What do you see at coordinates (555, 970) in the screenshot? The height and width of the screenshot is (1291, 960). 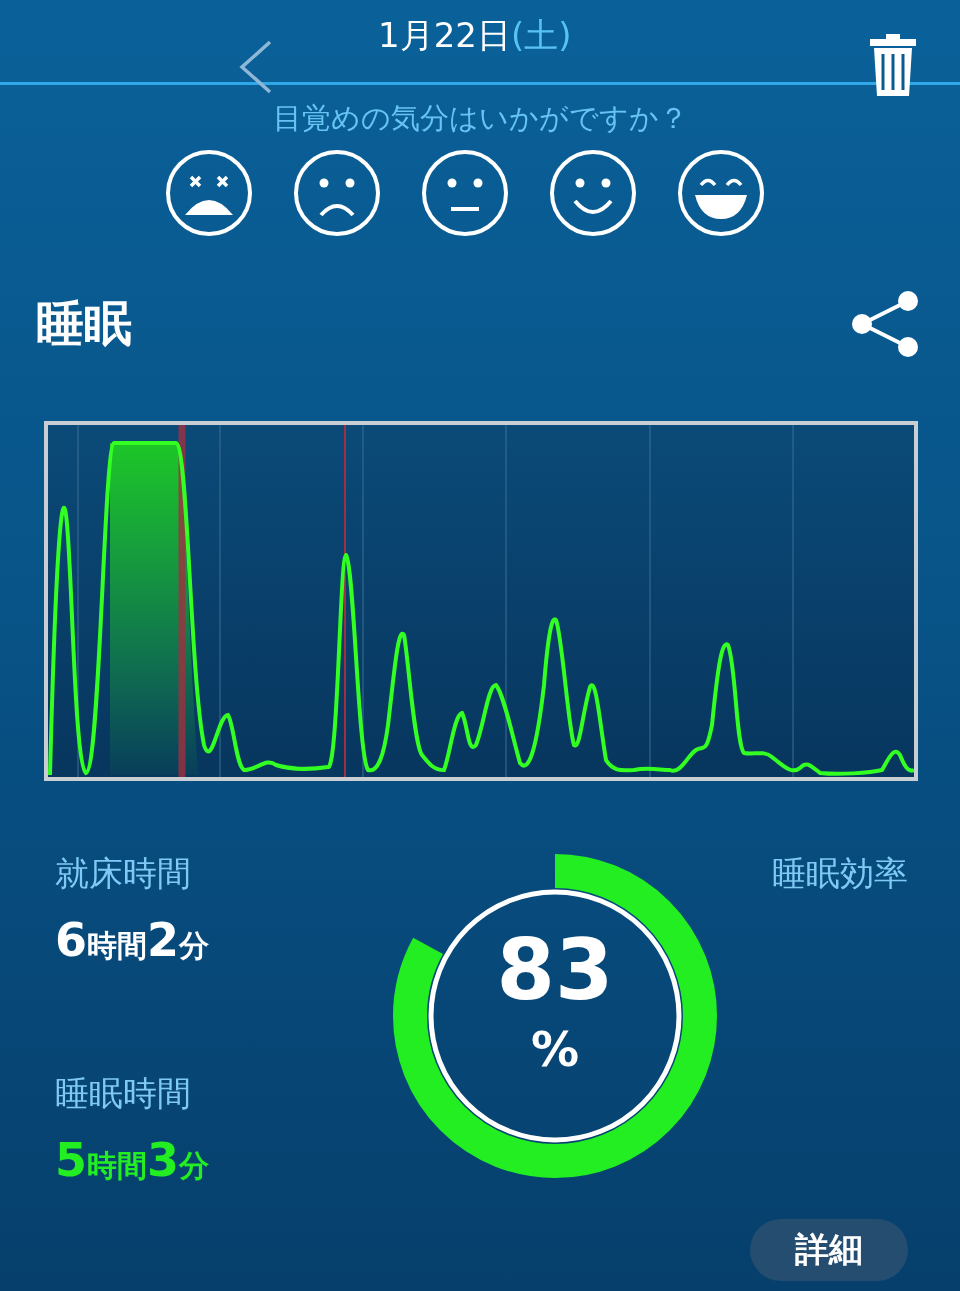 I see `efficiency-value: 83` at bounding box center [555, 970].